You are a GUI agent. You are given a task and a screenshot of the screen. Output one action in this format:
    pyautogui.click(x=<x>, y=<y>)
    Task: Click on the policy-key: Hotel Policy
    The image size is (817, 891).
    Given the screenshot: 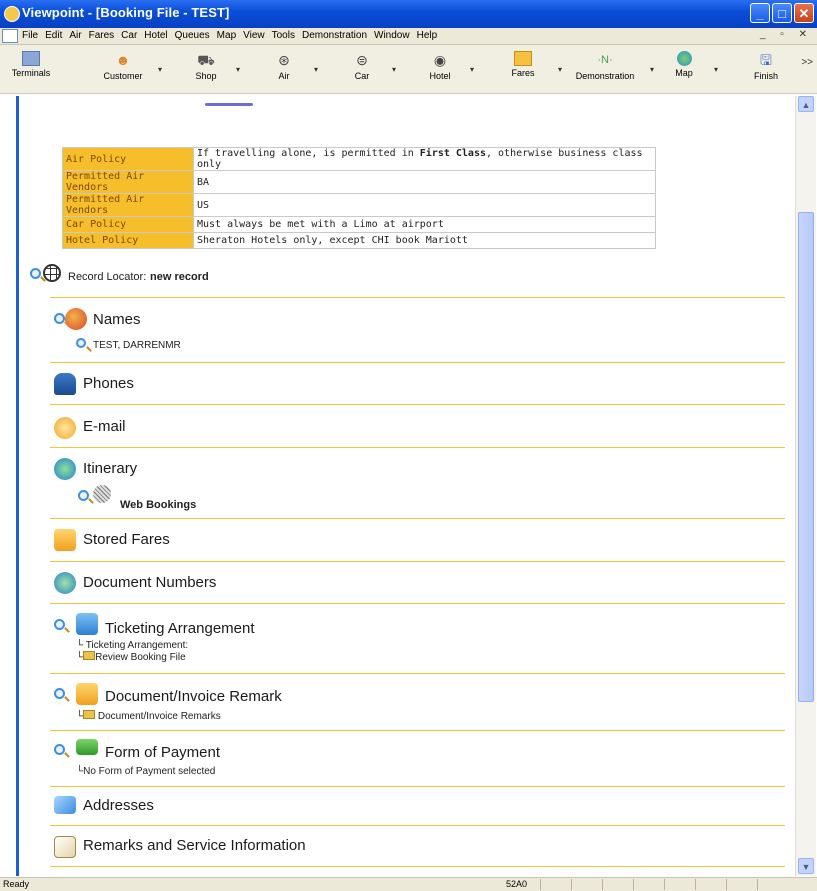 What is the action you would take?
    pyautogui.click(x=128, y=240)
    